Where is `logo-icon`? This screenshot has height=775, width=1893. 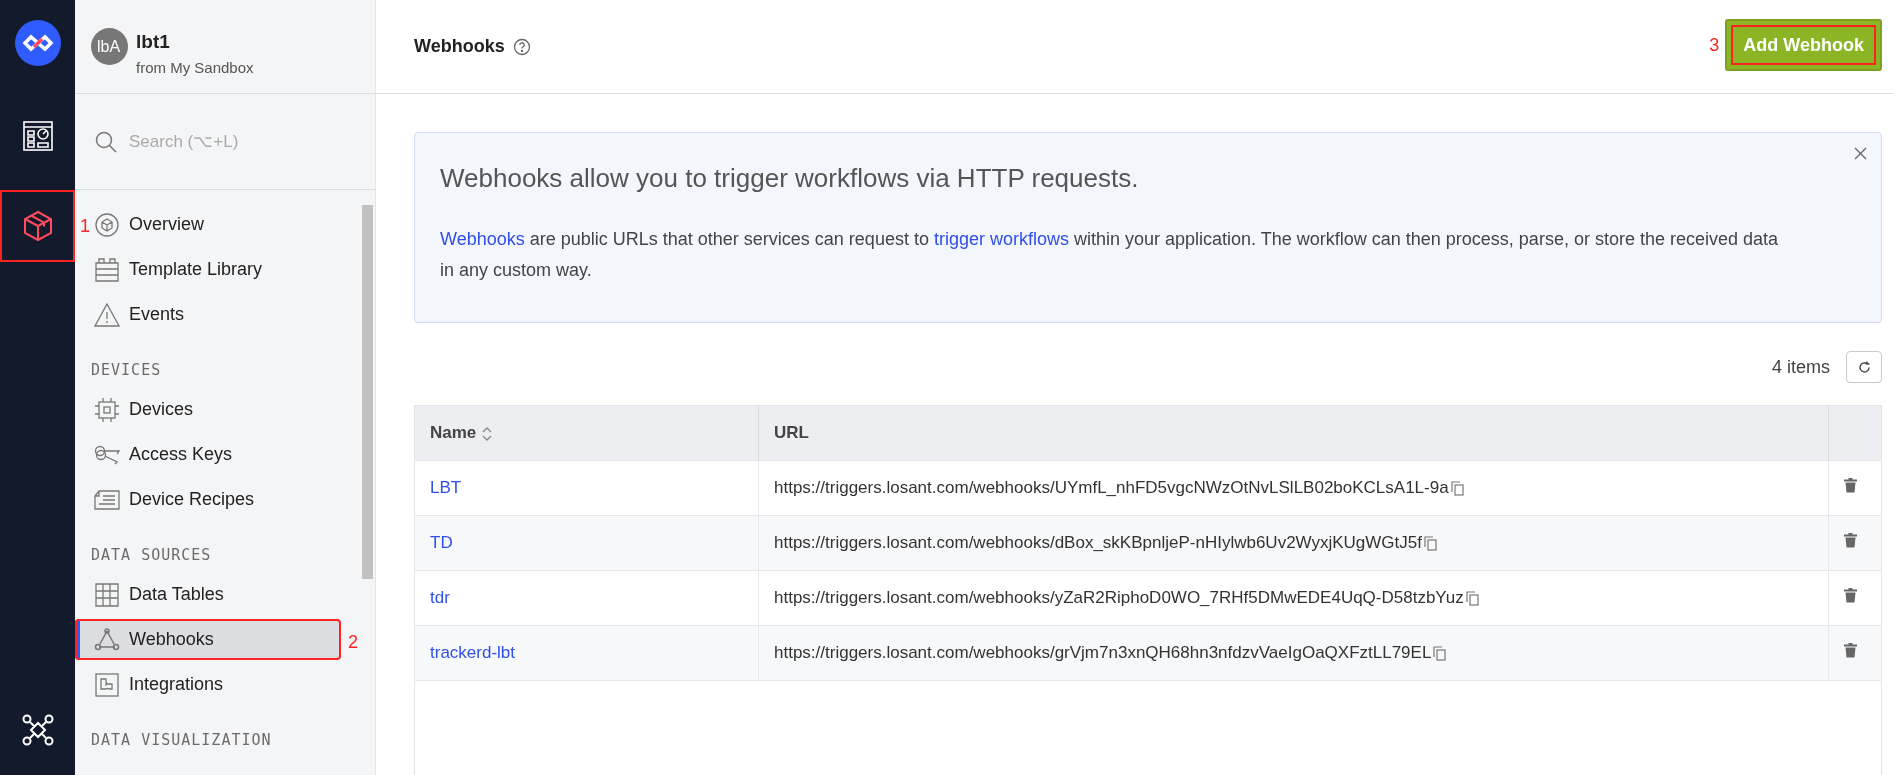 logo-icon is located at coordinates (37, 43).